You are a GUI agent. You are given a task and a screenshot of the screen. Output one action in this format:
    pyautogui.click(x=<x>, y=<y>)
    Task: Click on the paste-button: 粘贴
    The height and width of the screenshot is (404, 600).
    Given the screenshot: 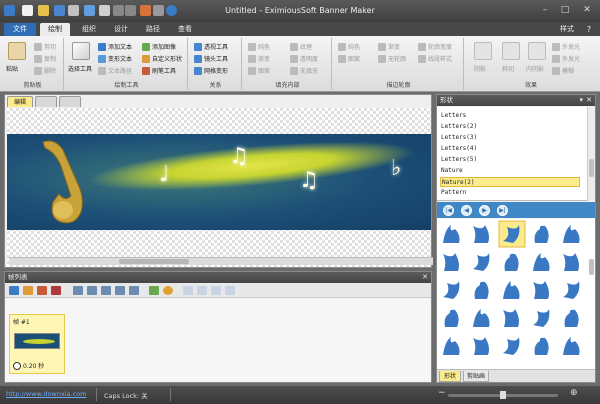 What is the action you would take?
    pyautogui.click(x=12, y=68)
    